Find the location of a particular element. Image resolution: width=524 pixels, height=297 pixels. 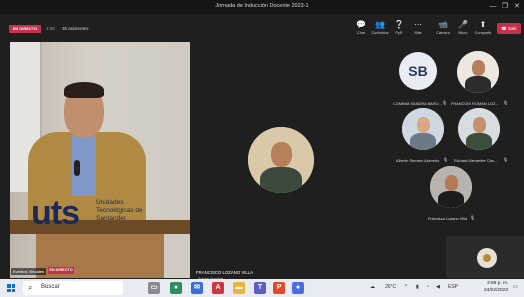

leave-button: ☎ Salir is located at coordinates (509, 28).